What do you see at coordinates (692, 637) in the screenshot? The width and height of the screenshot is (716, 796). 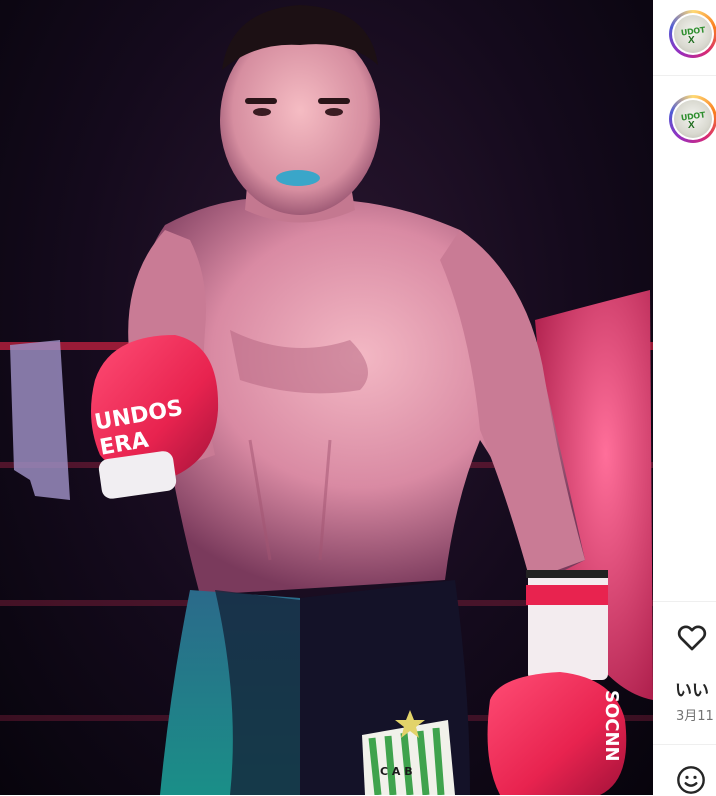 I see `heart-icon` at bounding box center [692, 637].